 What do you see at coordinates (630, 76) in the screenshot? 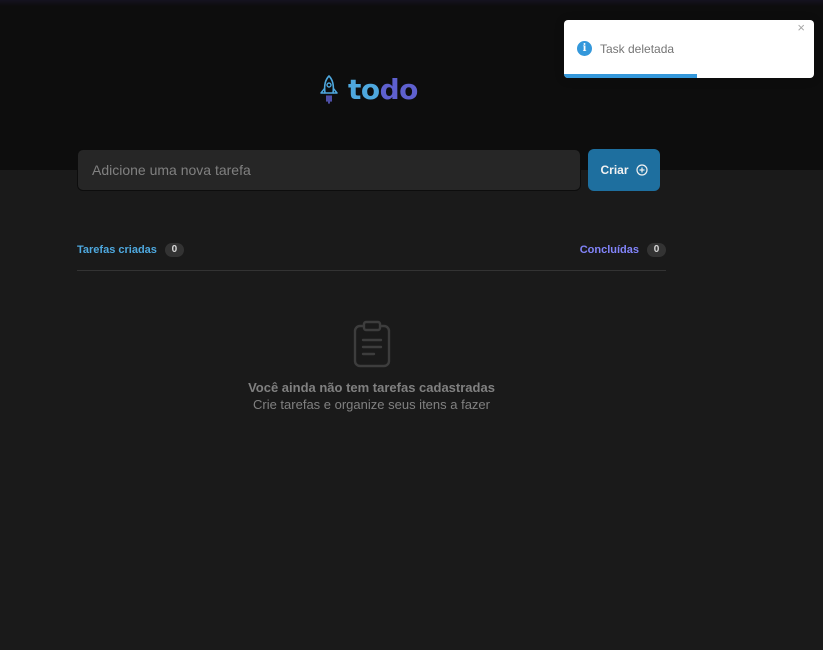
I see `toast-progress-bar` at bounding box center [630, 76].